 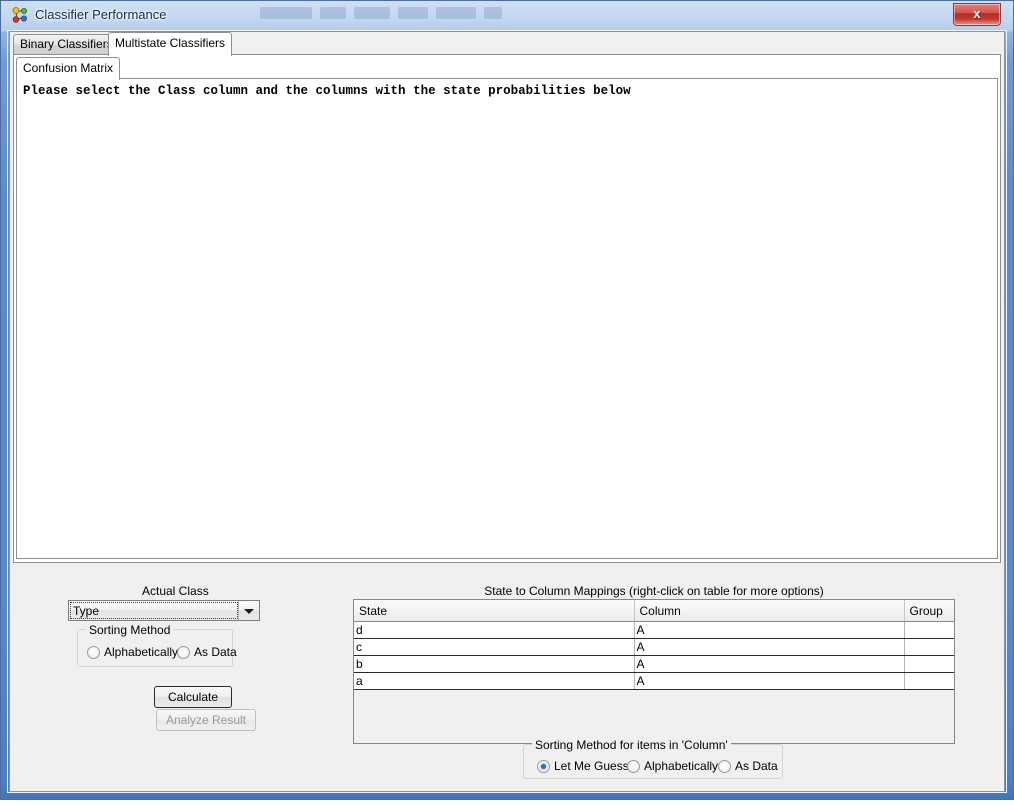 I want to click on table-header-row: State Column Group, so click(x=654, y=611).